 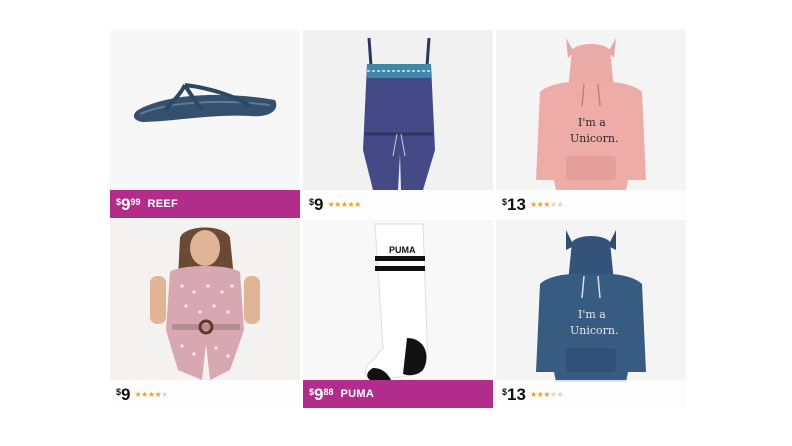 I want to click on hoodie-print: I'm a, so click(x=592, y=122).